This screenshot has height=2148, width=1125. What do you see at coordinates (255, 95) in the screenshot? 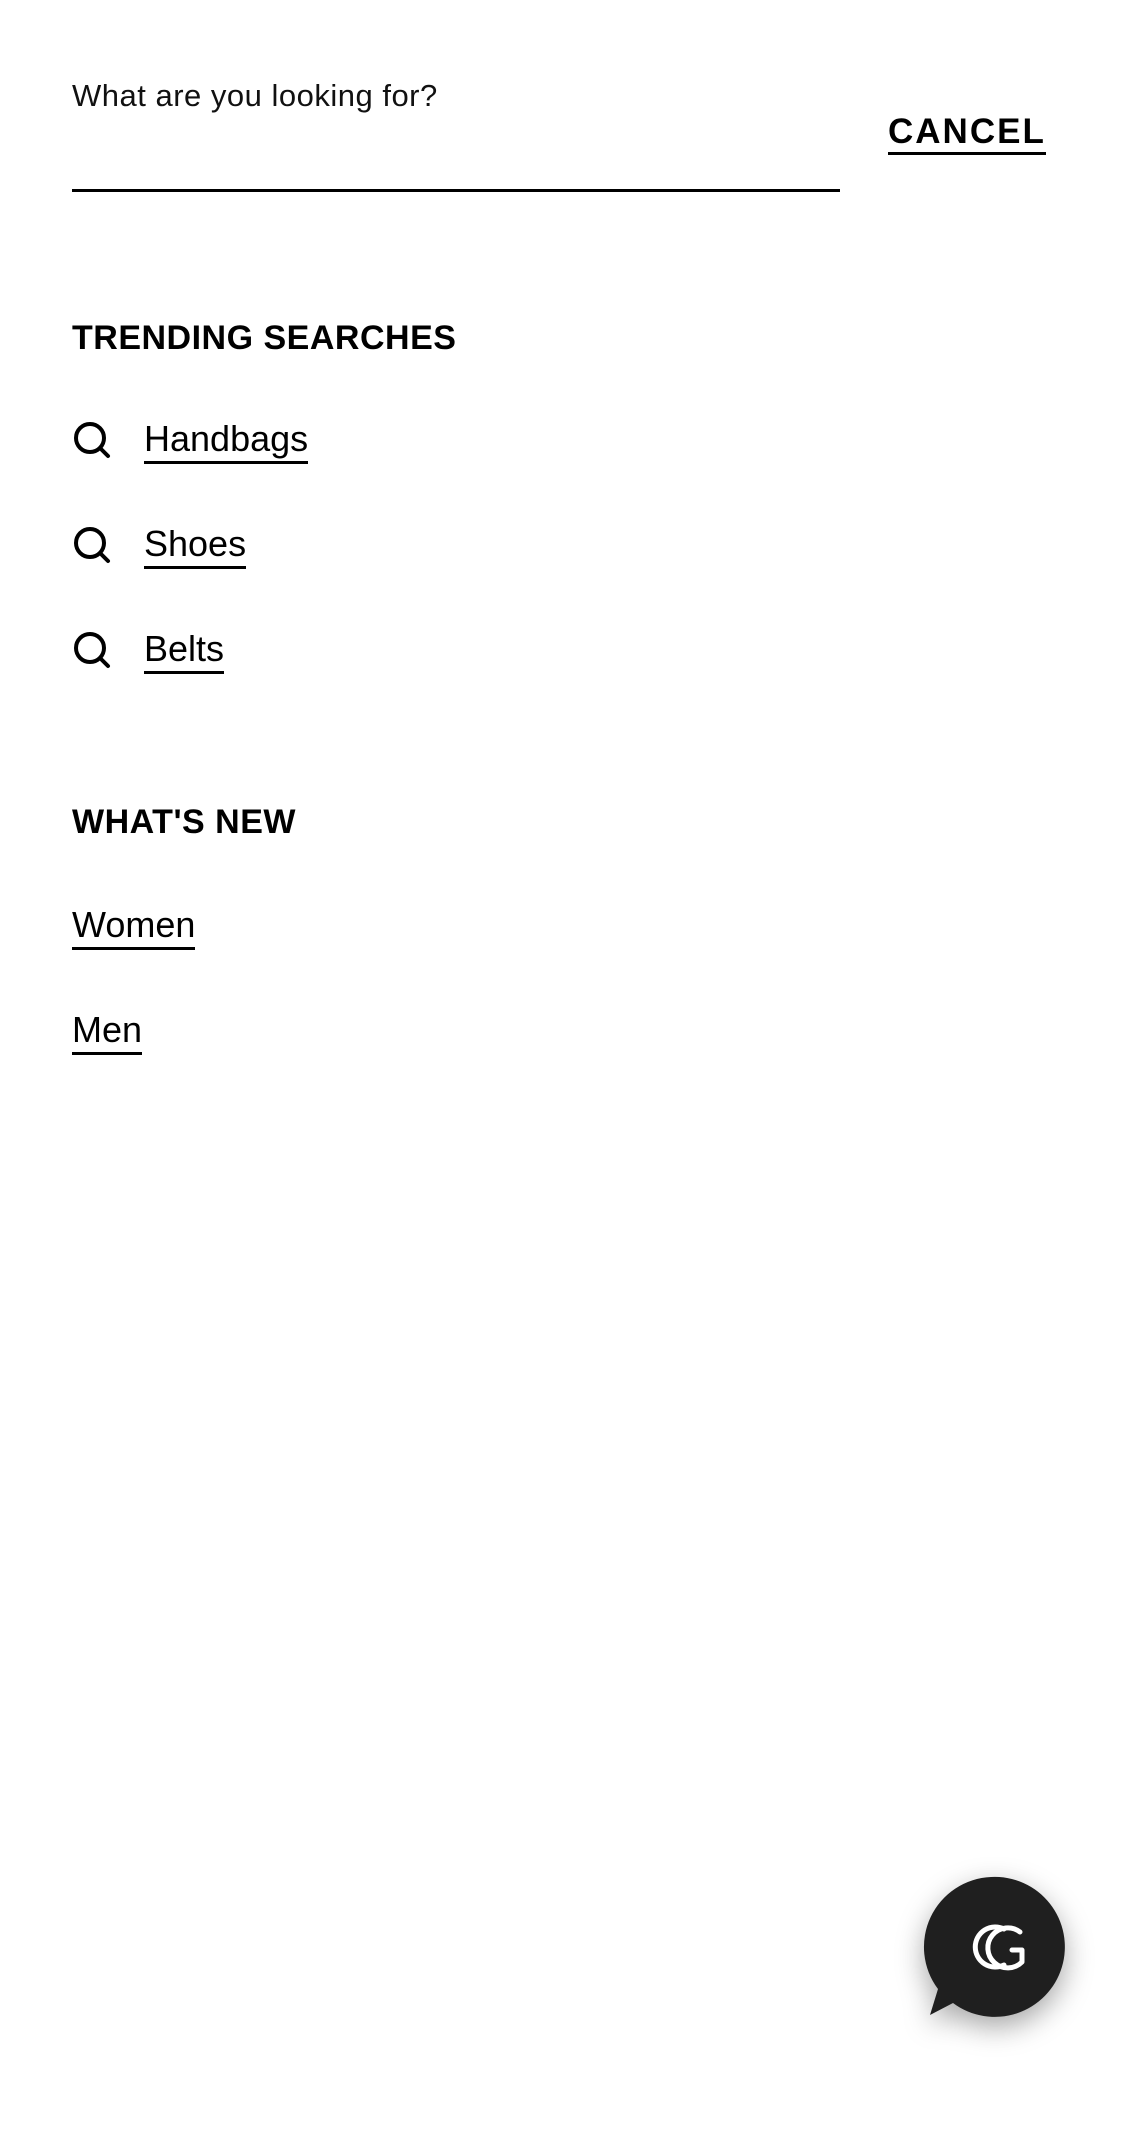
I see `search-label: What are you looking for?` at bounding box center [255, 95].